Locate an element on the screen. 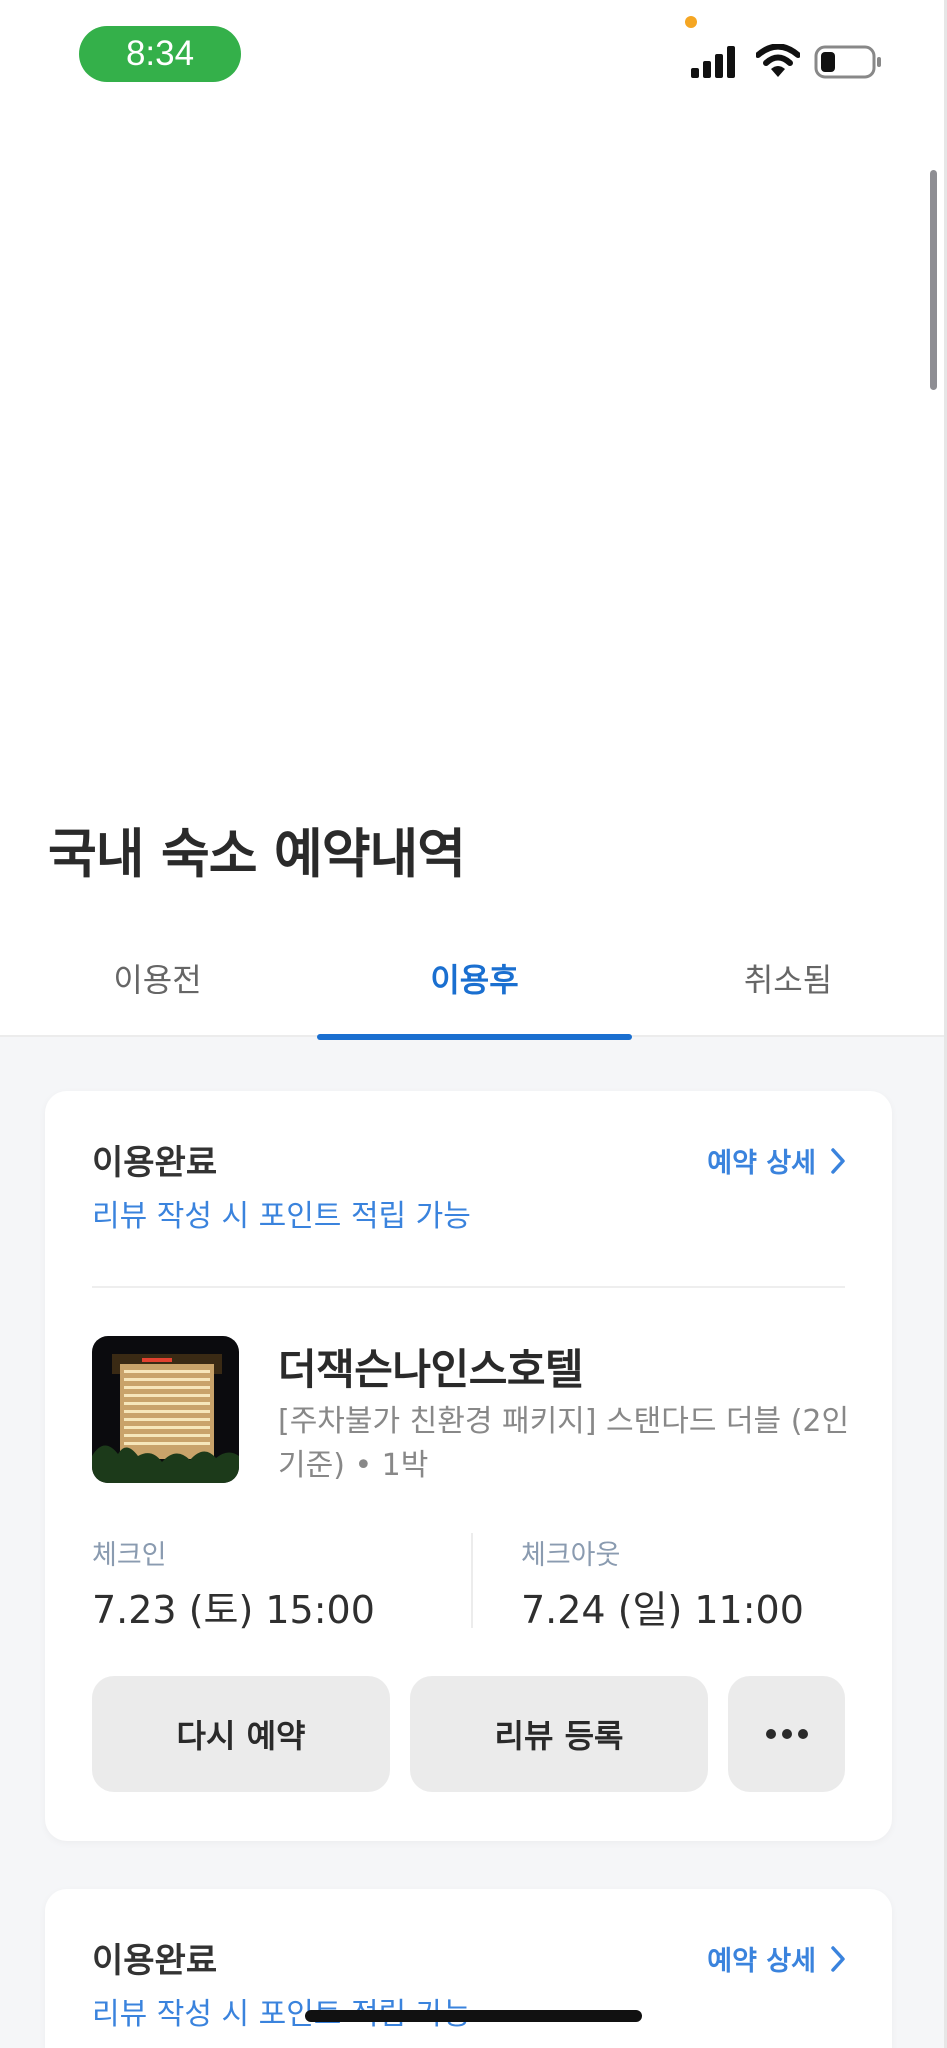 Image resolution: width=947 pixels, height=2048 pixels. cellular-signal-icon is located at coordinates (713, 62).